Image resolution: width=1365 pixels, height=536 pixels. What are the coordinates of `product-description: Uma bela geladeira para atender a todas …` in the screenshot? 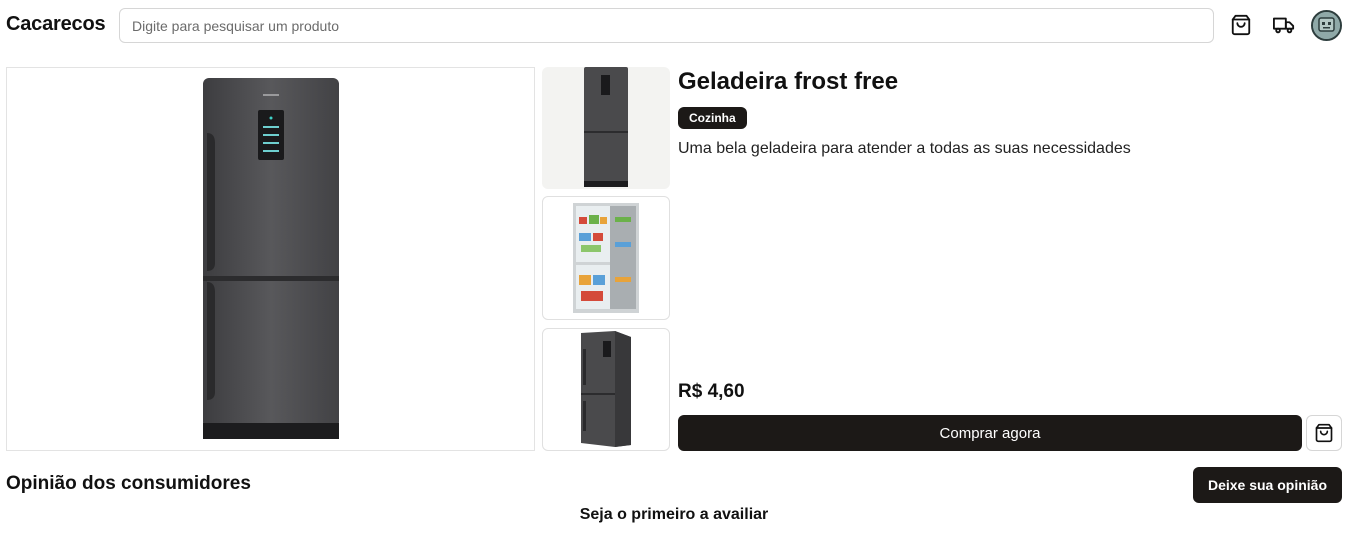 It's located at (904, 148).